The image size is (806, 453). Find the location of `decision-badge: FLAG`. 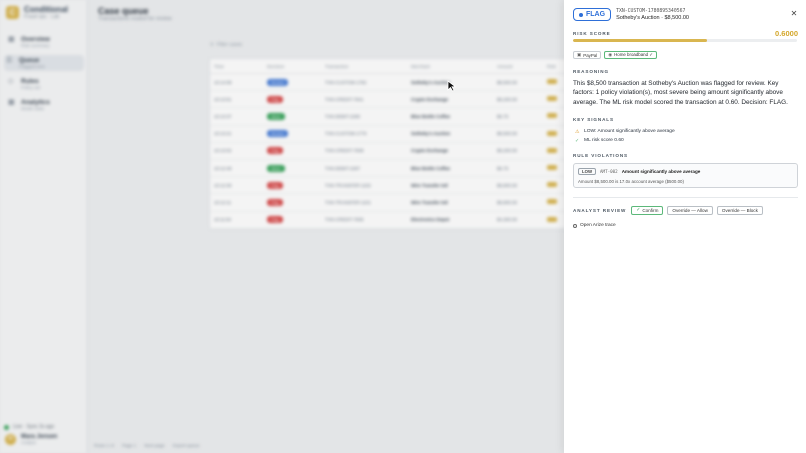

decision-badge: FLAG is located at coordinates (592, 14).